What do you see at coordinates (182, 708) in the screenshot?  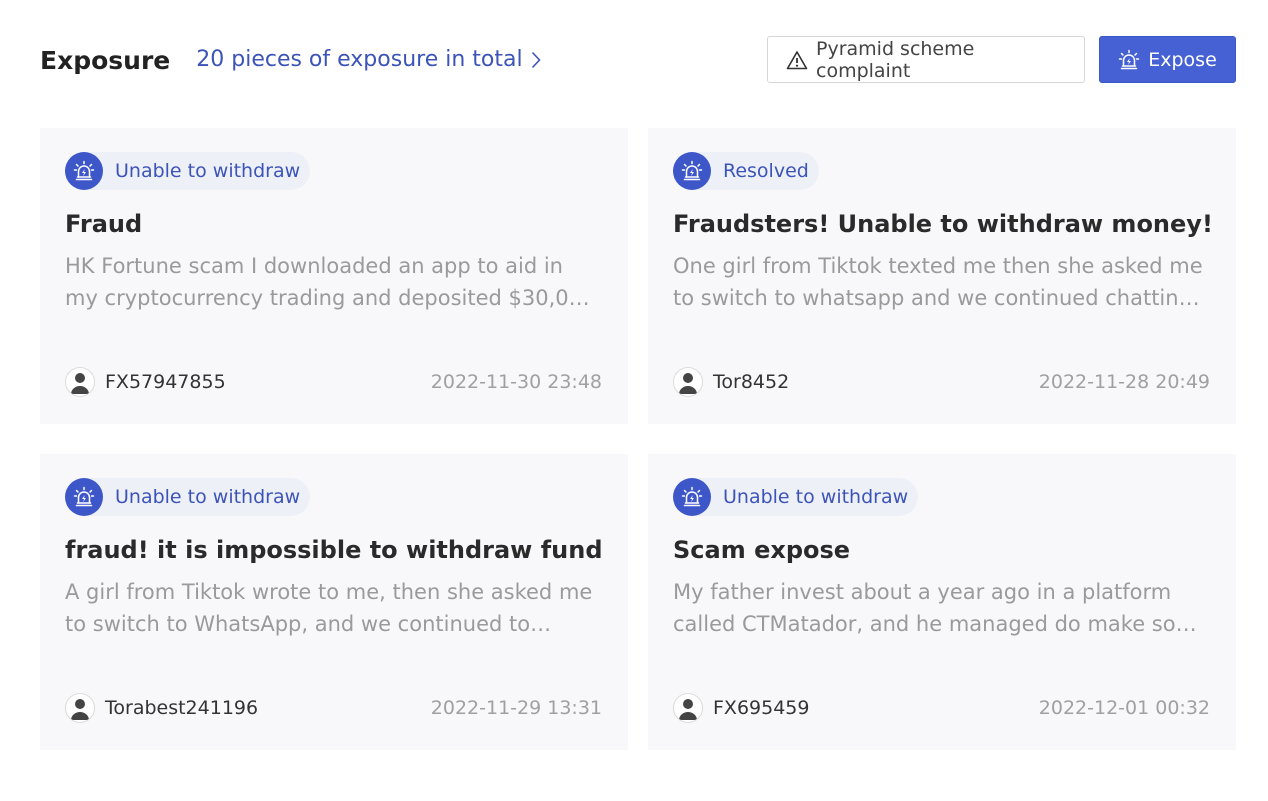 I see `author-name: Torabest241196` at bounding box center [182, 708].